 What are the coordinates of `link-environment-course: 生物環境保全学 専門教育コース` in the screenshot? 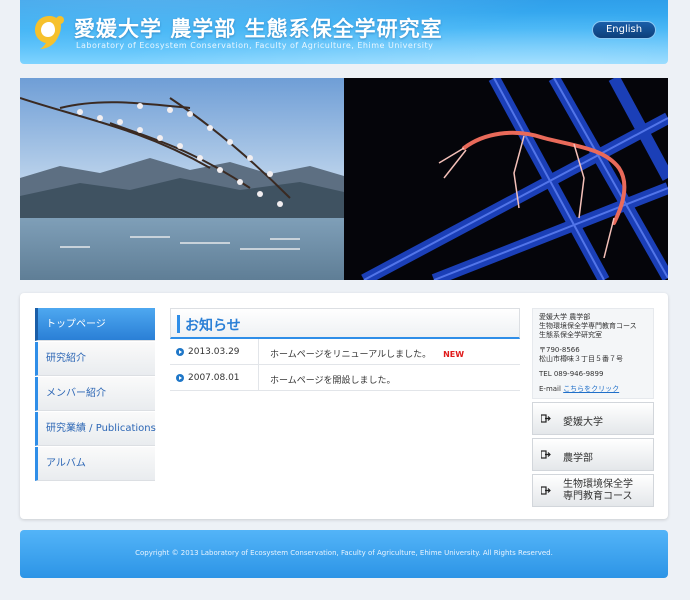 It's located at (593, 490).